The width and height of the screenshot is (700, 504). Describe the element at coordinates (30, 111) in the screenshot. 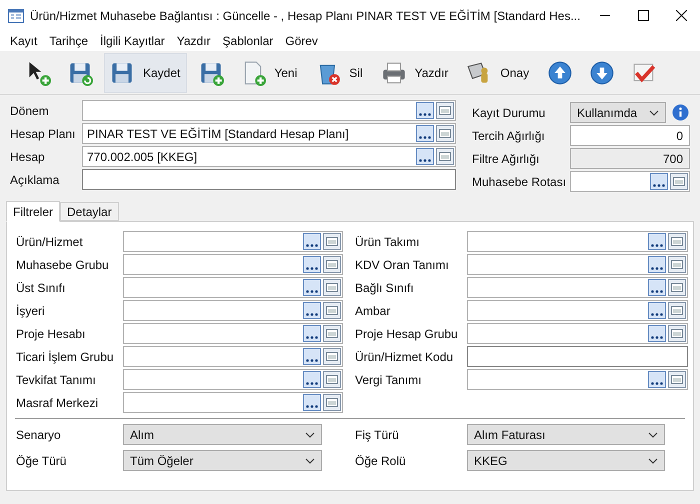

I see `field-label: Dönem` at that location.